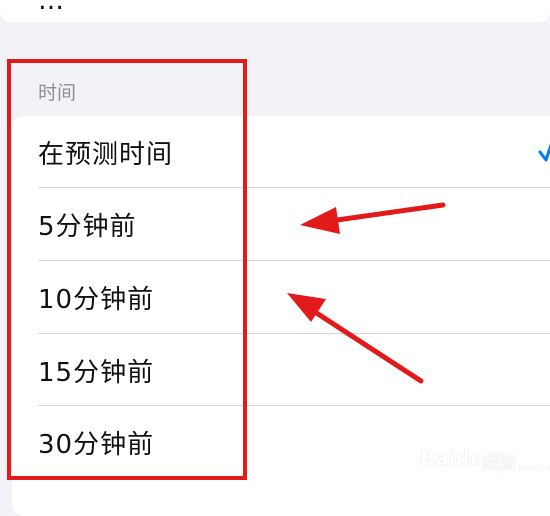  What do you see at coordinates (516, 469) in the screenshot?
I see `watermark-url: jingyan.baidu.com` at bounding box center [516, 469].